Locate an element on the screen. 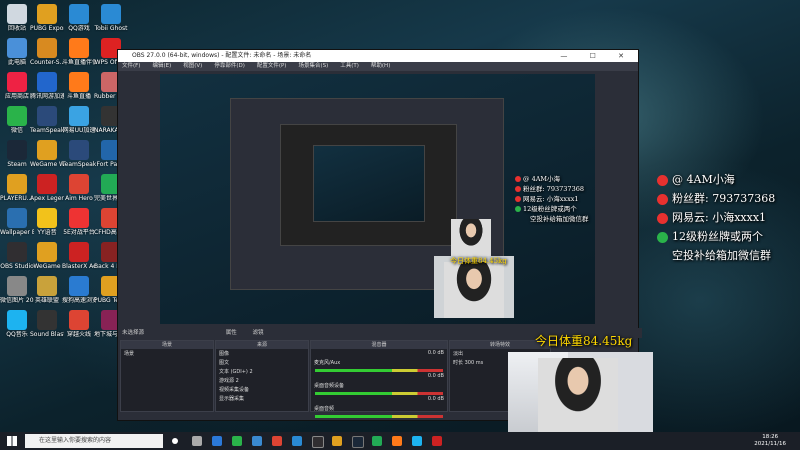 This screenshot has width=800, height=450. overlay-text: 12级粉丝牌或两个 is located at coordinates (717, 236).